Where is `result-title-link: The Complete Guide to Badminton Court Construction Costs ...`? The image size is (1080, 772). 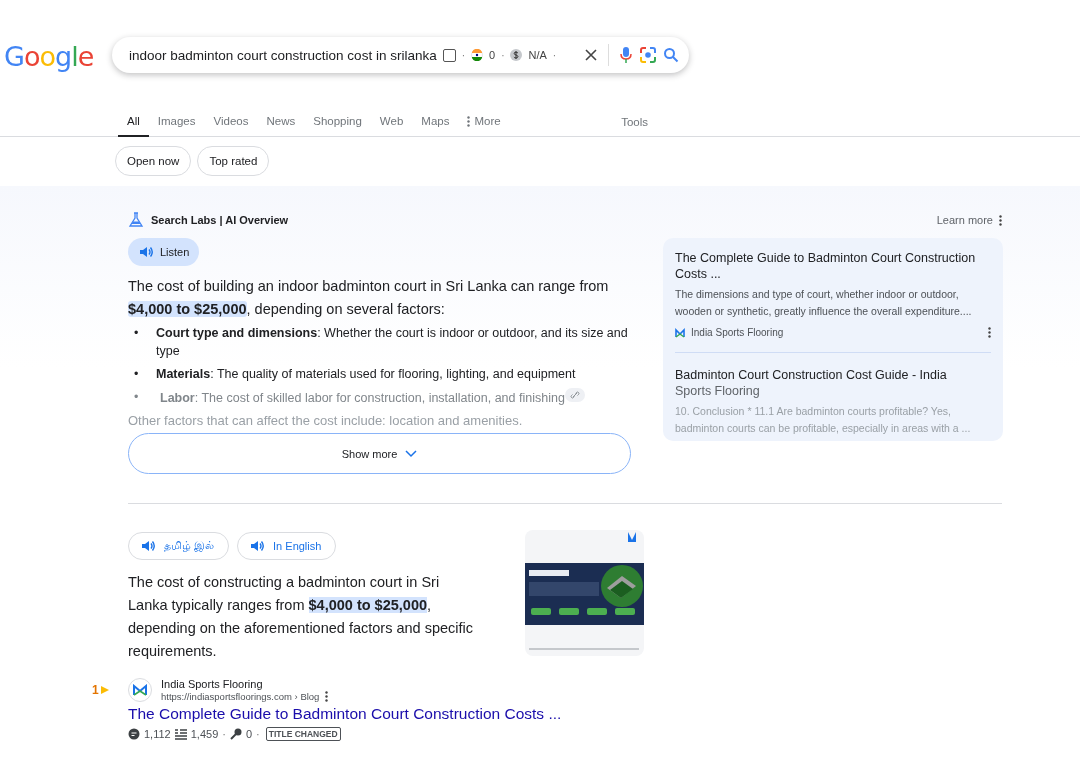 result-title-link: The Complete Guide to Badminton Court Construction Costs ... is located at coordinates (345, 714).